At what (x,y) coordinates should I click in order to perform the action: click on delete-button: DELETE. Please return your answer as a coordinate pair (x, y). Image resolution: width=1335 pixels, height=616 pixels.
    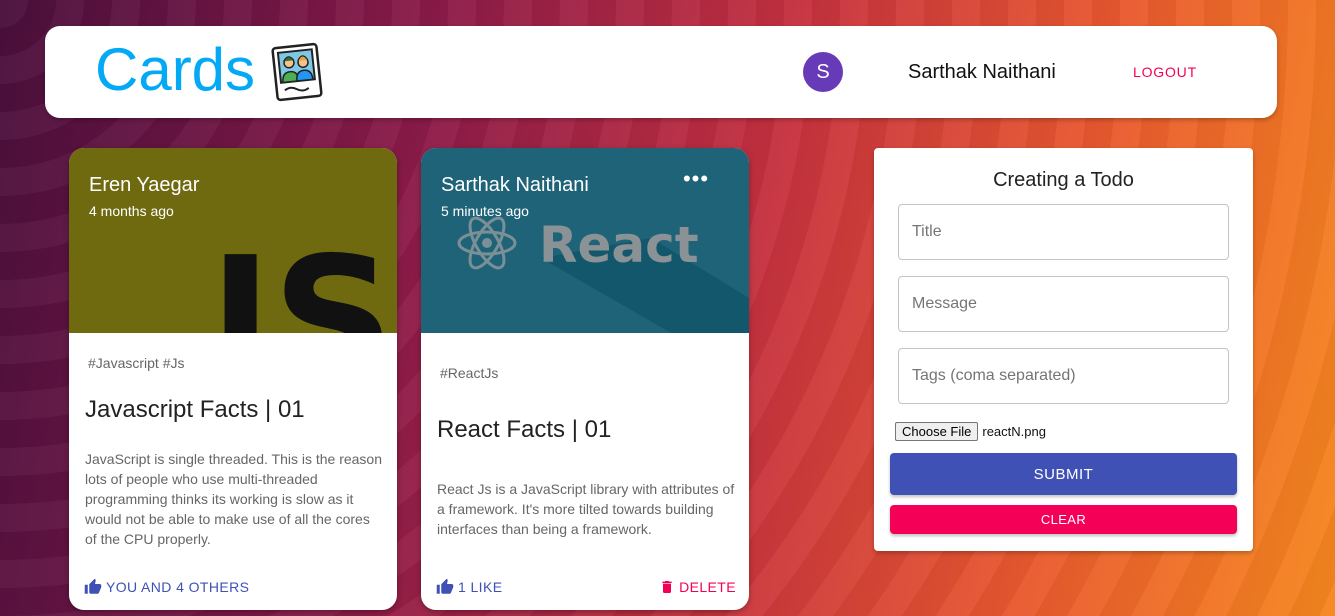
    Looking at the image, I should click on (697, 587).